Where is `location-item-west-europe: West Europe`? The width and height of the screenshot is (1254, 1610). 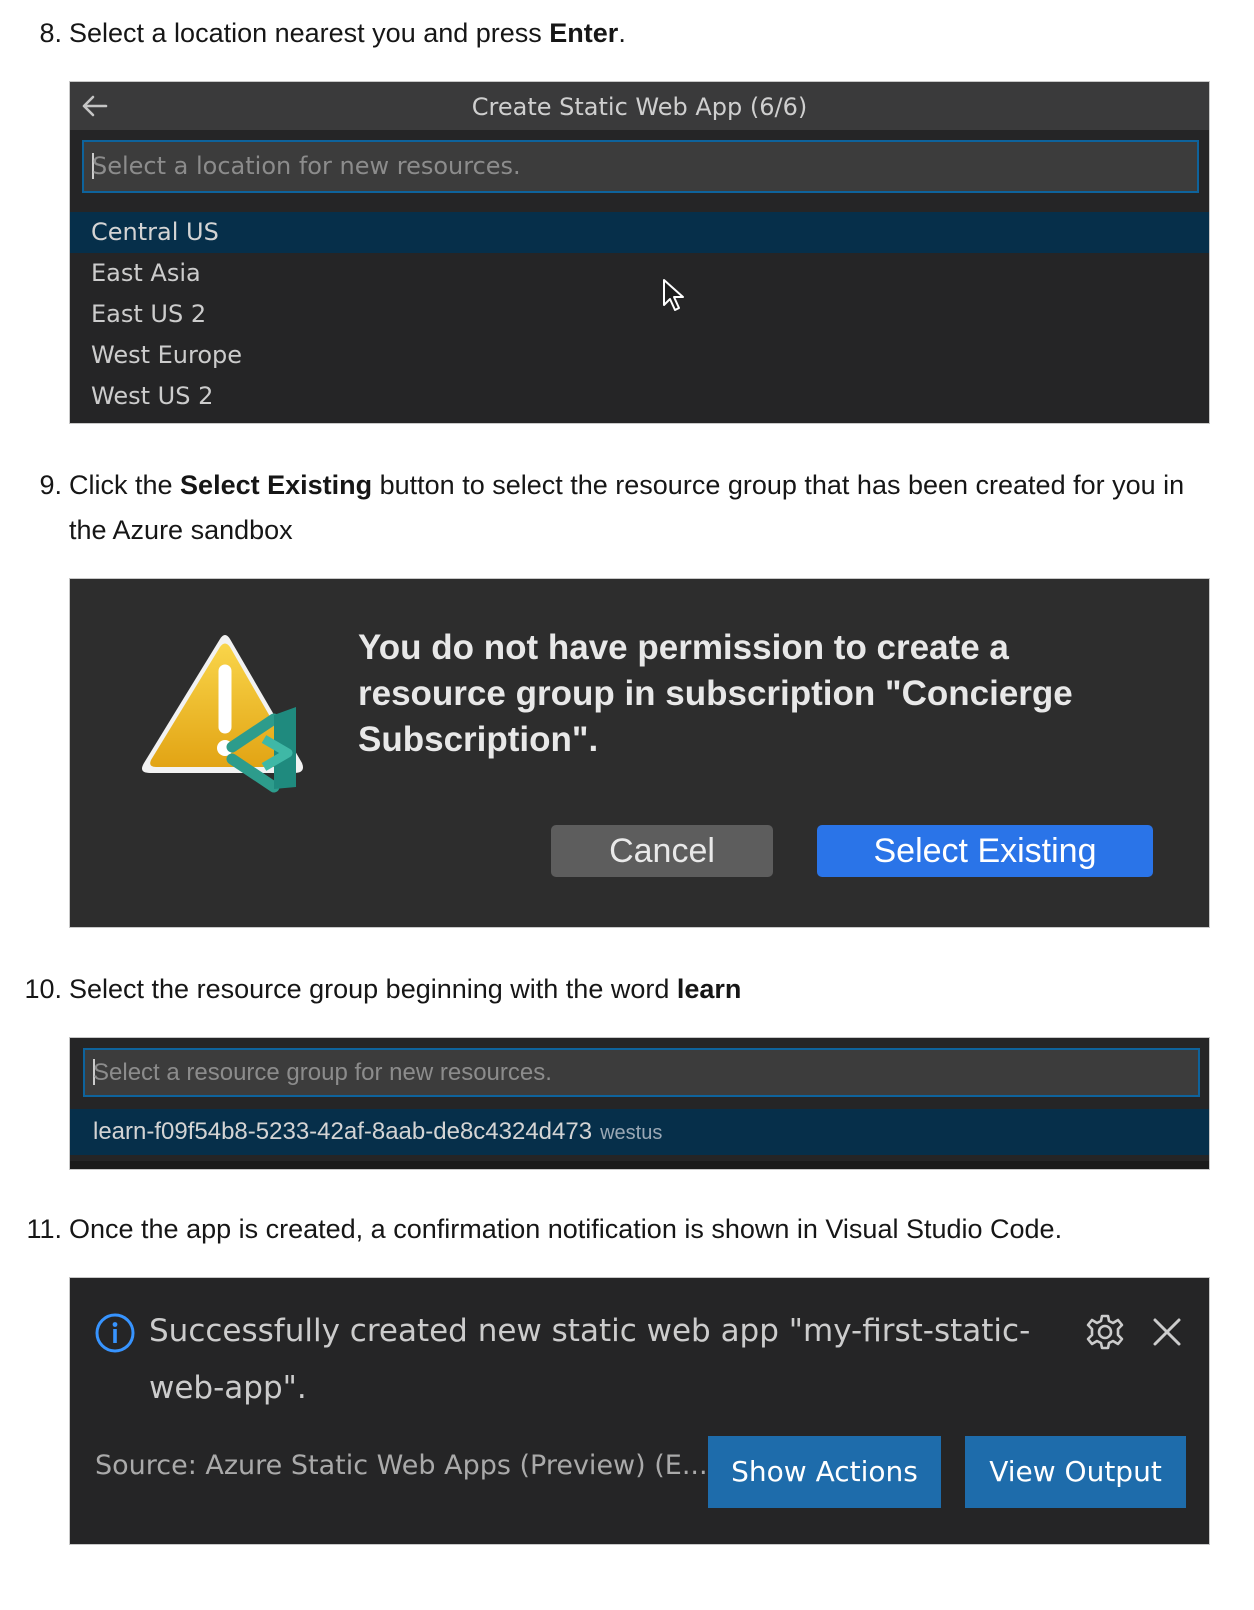 location-item-west-europe: West Europe is located at coordinates (639, 355).